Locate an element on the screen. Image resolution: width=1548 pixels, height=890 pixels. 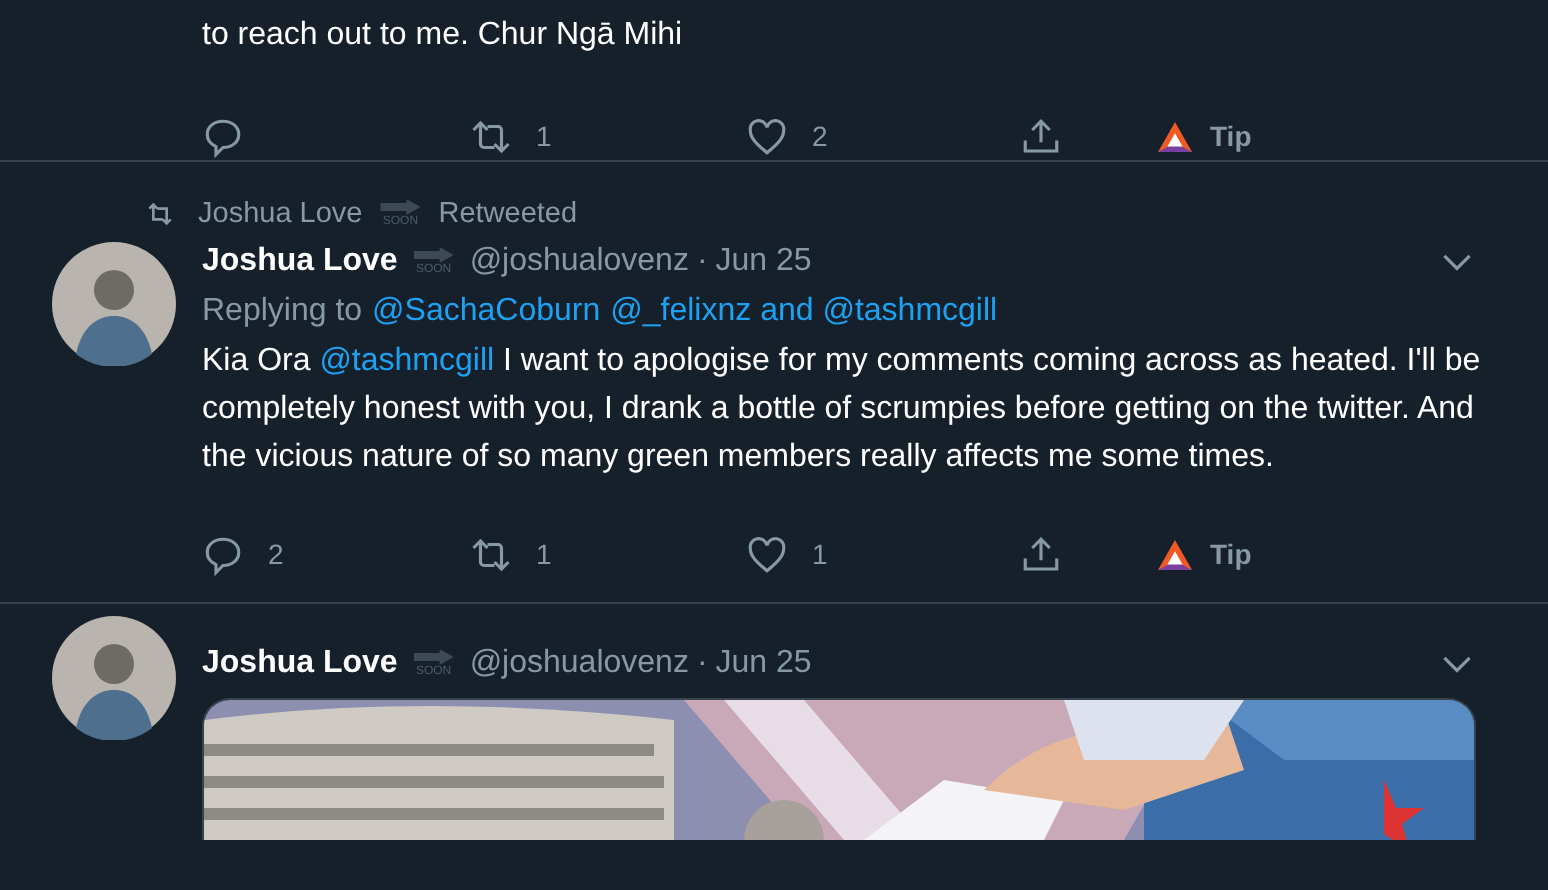
retweeted-label: Retweeted is located at coordinates (508, 214).